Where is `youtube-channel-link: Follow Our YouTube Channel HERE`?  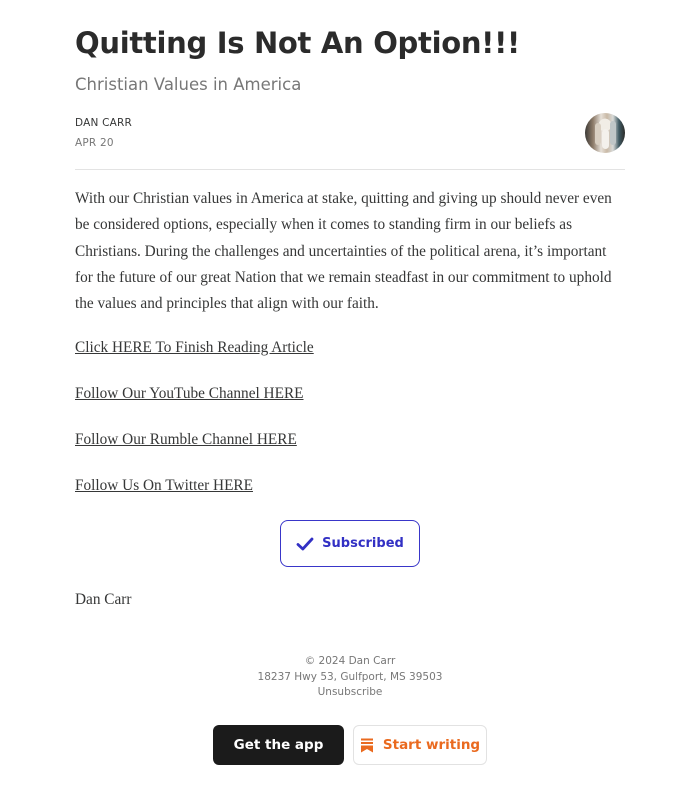 youtube-channel-link: Follow Our YouTube Channel HERE is located at coordinates (189, 394).